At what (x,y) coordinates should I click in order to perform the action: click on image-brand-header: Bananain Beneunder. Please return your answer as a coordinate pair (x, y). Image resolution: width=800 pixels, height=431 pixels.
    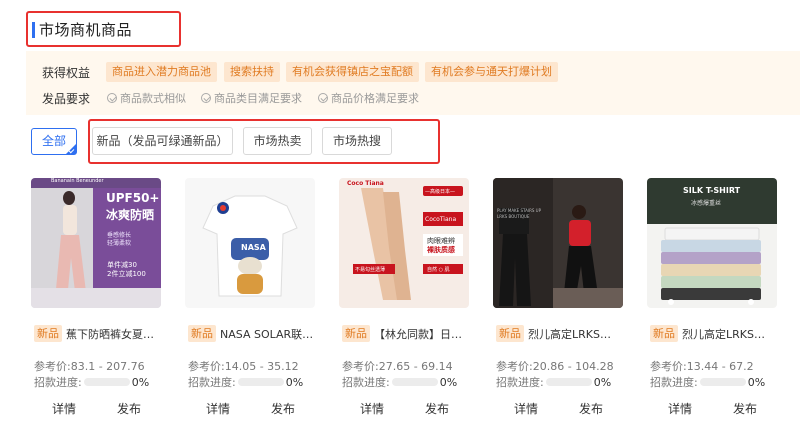
    Looking at the image, I should click on (77, 181).